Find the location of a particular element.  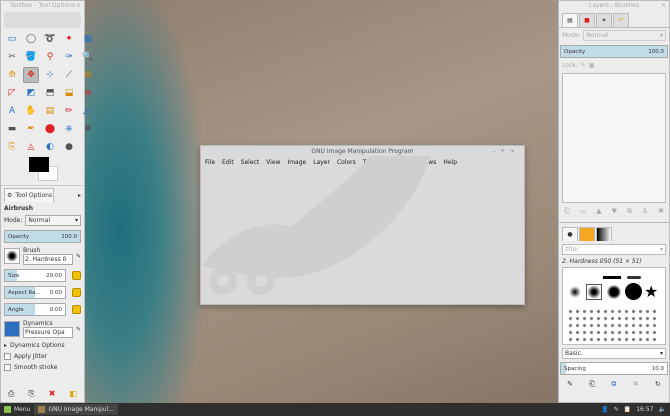

brush-select: 2. Hardness 0 is located at coordinates (48, 259).